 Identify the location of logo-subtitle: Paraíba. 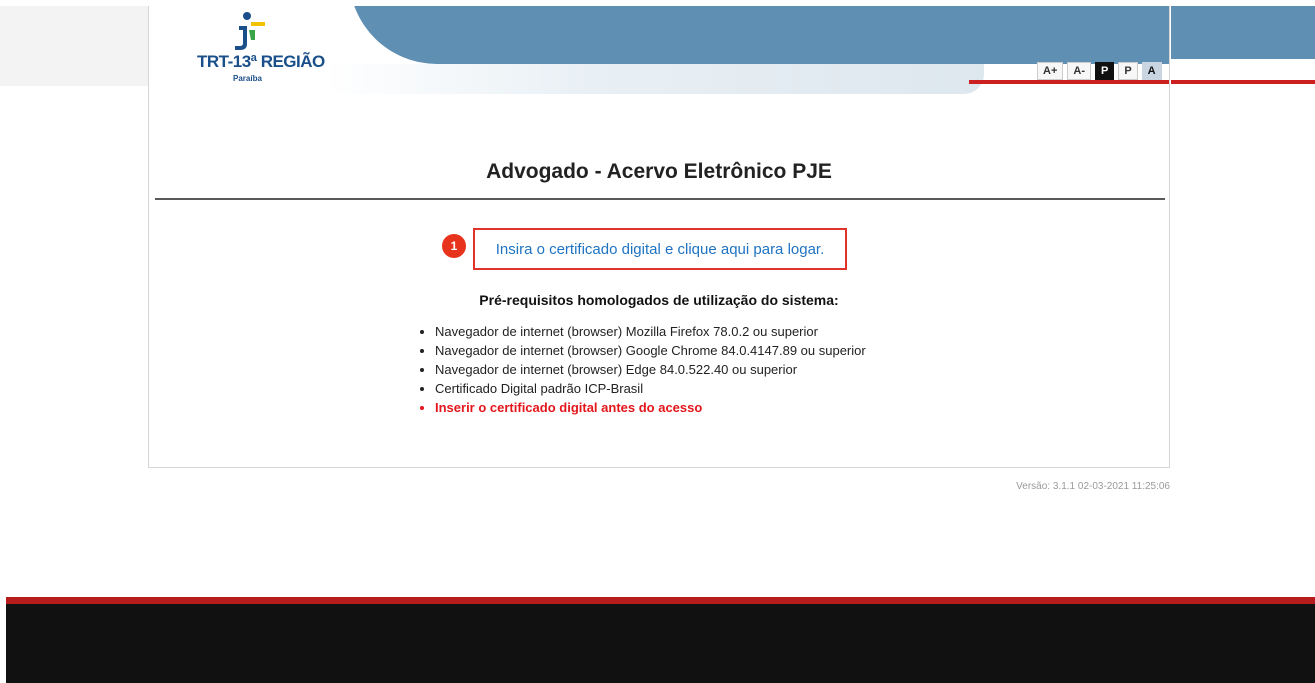
(247, 78).